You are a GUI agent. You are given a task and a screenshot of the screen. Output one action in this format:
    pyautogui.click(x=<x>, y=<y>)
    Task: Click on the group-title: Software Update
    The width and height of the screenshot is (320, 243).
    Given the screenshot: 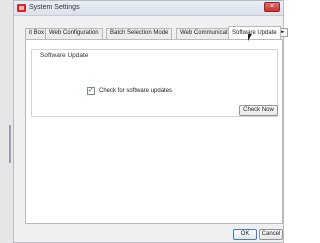 What is the action you would take?
    pyautogui.click(x=64, y=55)
    